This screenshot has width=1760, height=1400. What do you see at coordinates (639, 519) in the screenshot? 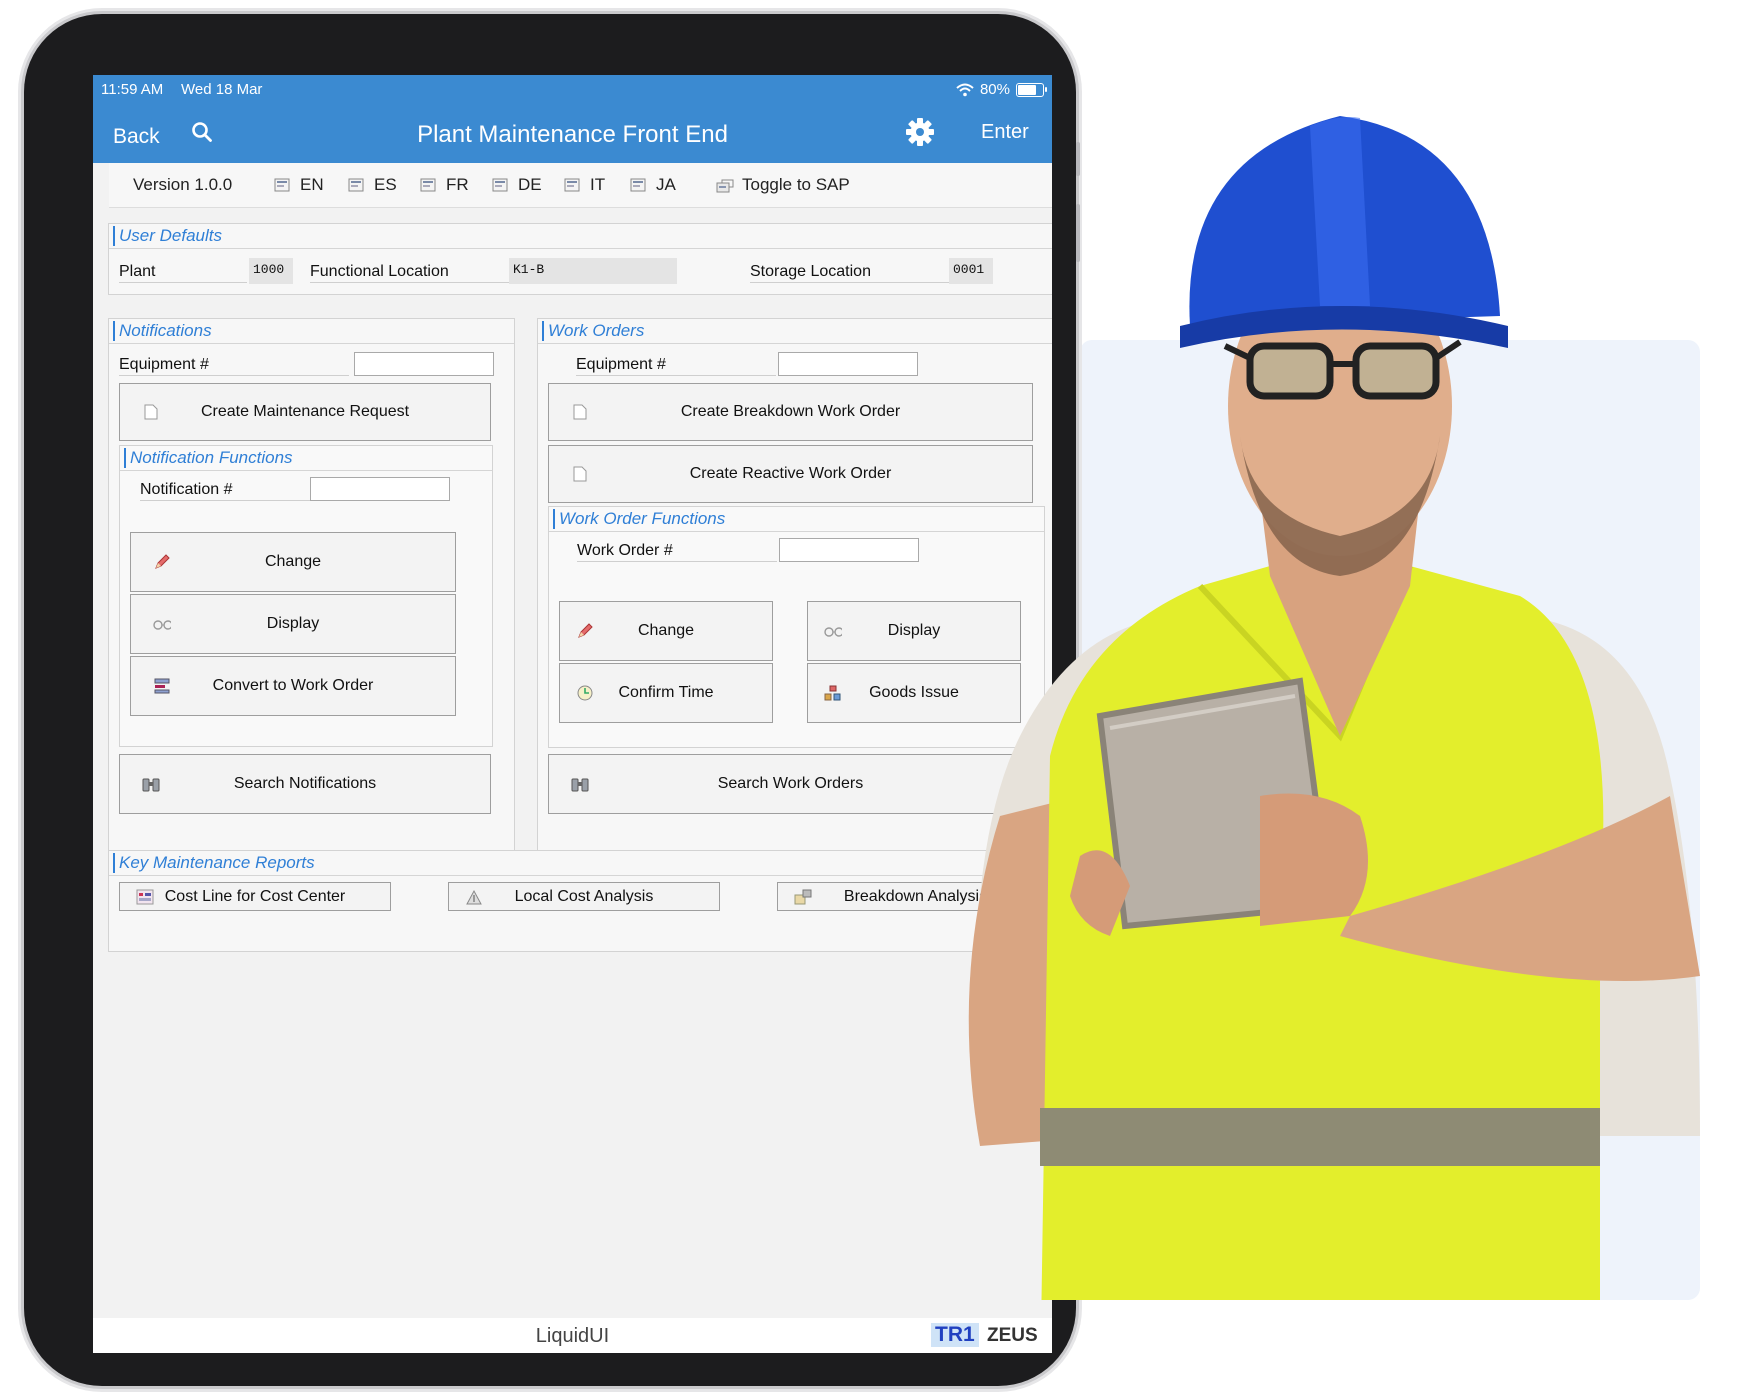
I see `work-order-functions-title: Work Order Functions` at bounding box center [639, 519].